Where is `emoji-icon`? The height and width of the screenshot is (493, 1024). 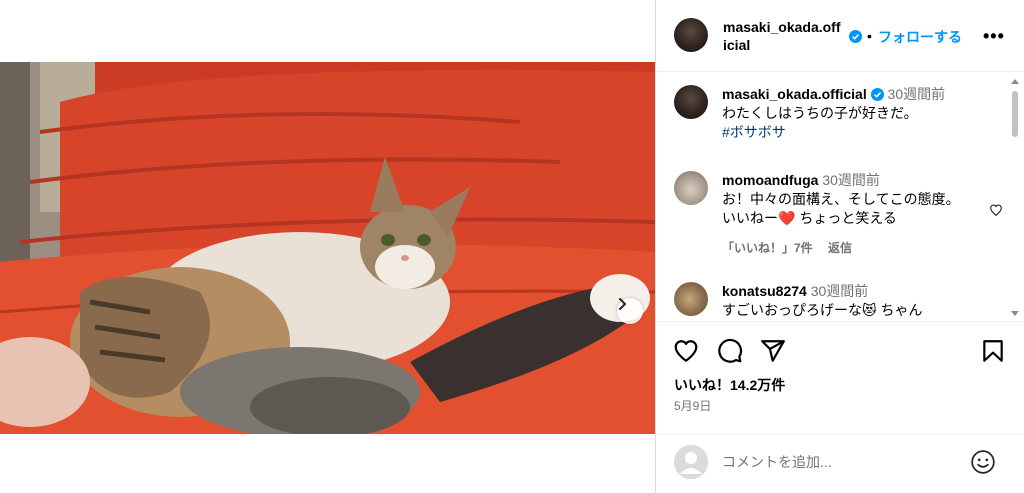
emoji-icon is located at coordinates (983, 462).